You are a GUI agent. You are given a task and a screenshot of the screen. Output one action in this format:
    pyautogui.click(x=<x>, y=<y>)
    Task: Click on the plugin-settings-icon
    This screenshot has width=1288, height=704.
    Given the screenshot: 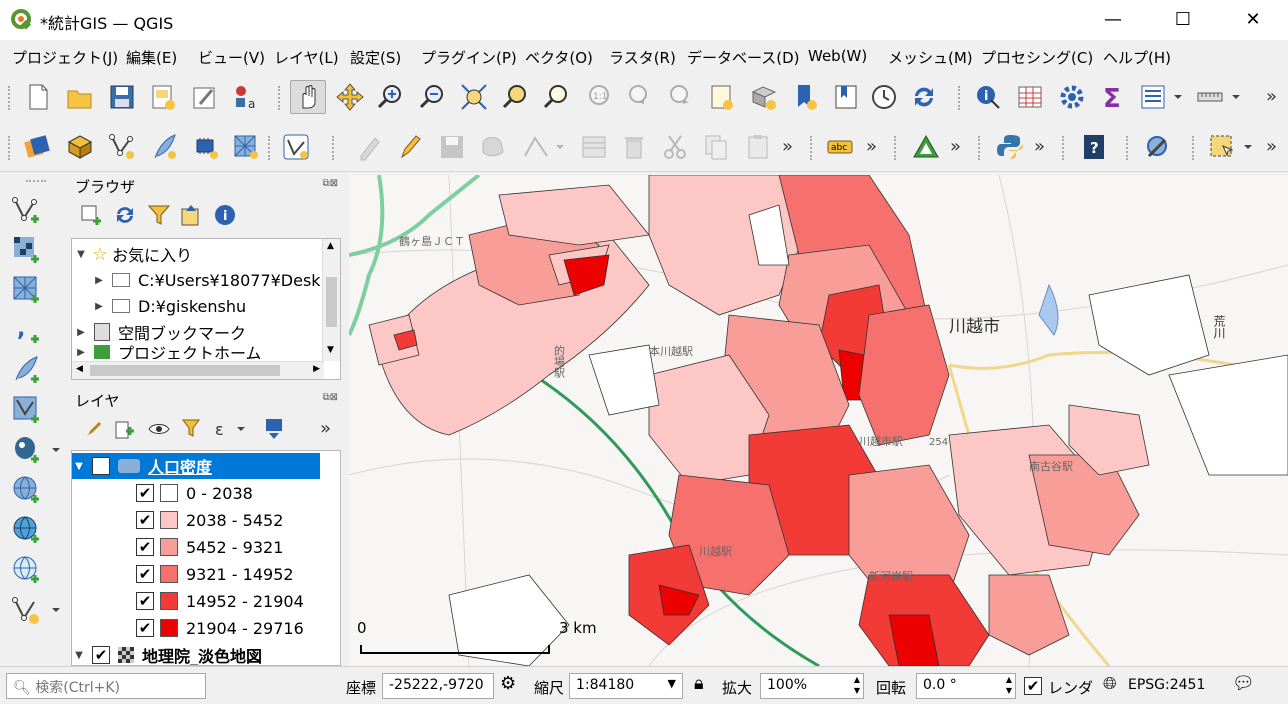 What is the action you would take?
    pyautogui.click(x=1158, y=147)
    